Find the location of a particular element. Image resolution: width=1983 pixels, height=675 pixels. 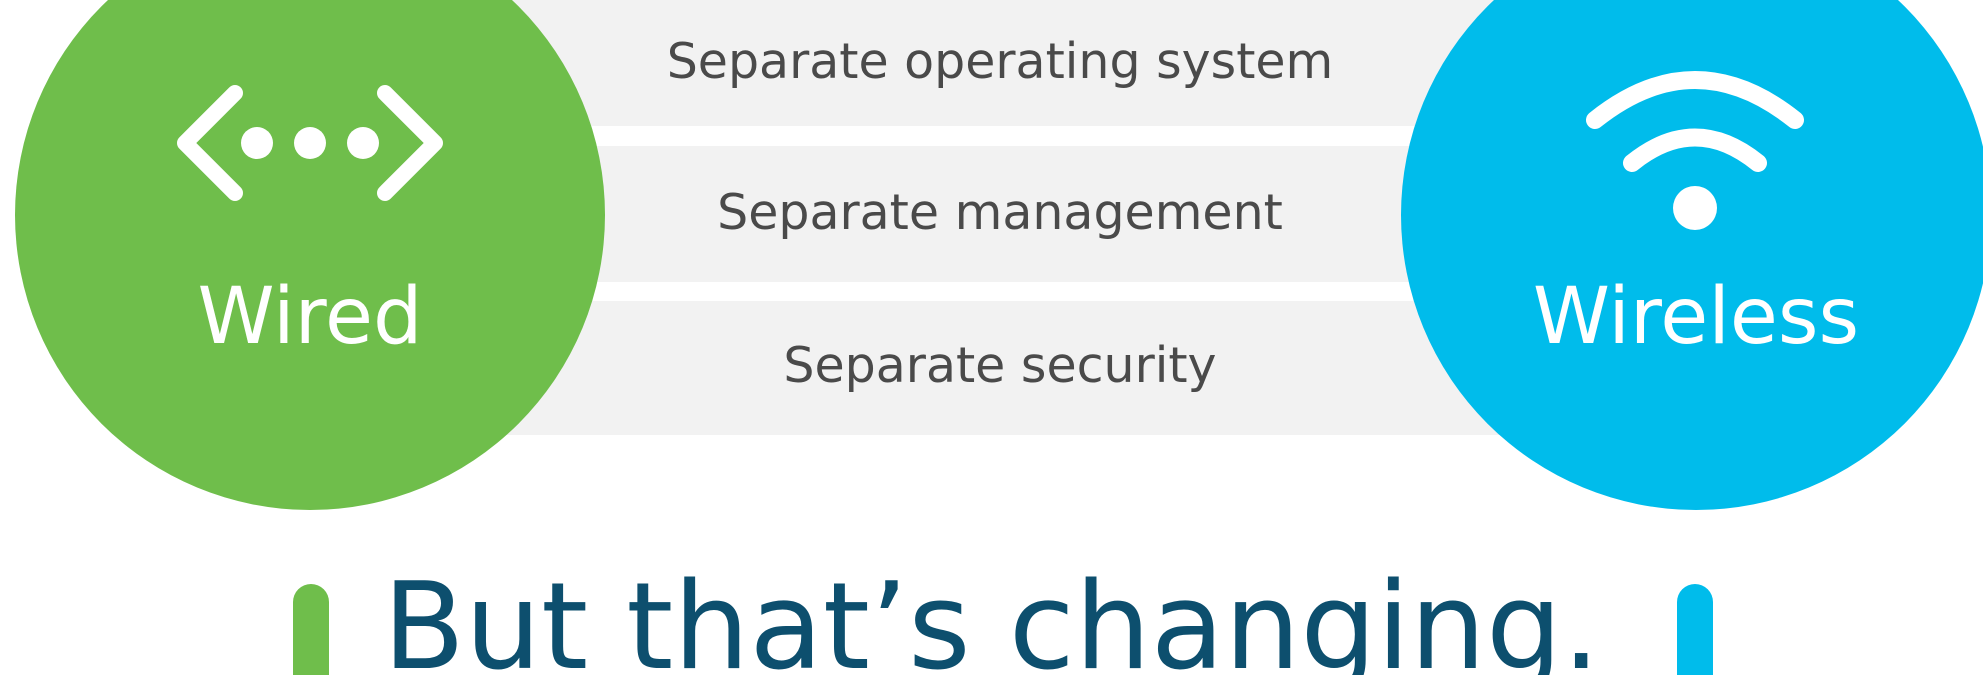

headline: But that’s changing. is located at coordinates (991, 616).